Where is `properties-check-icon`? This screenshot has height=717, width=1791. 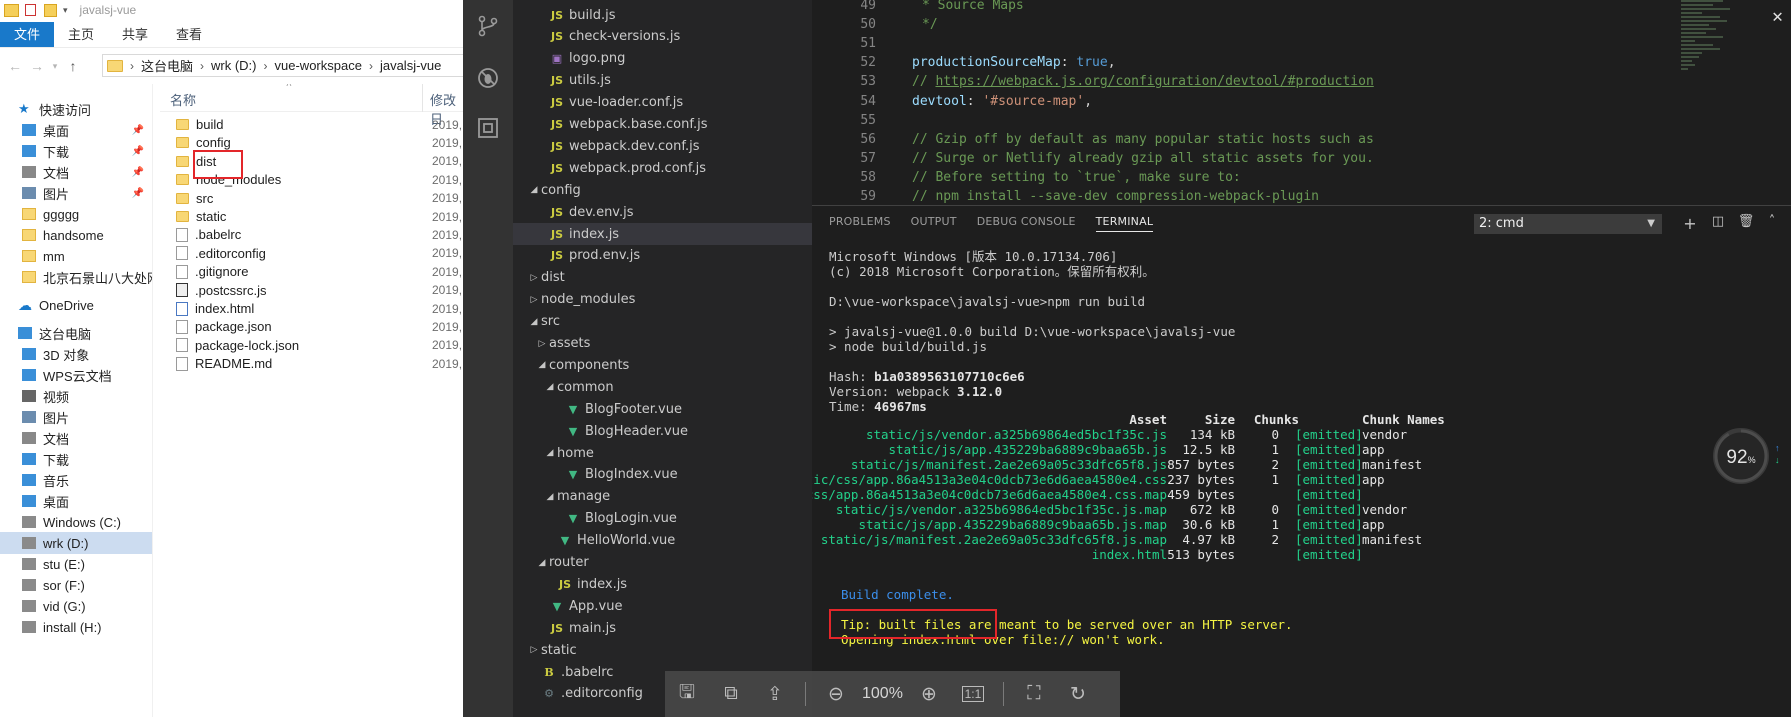 properties-check-icon is located at coordinates (30, 10).